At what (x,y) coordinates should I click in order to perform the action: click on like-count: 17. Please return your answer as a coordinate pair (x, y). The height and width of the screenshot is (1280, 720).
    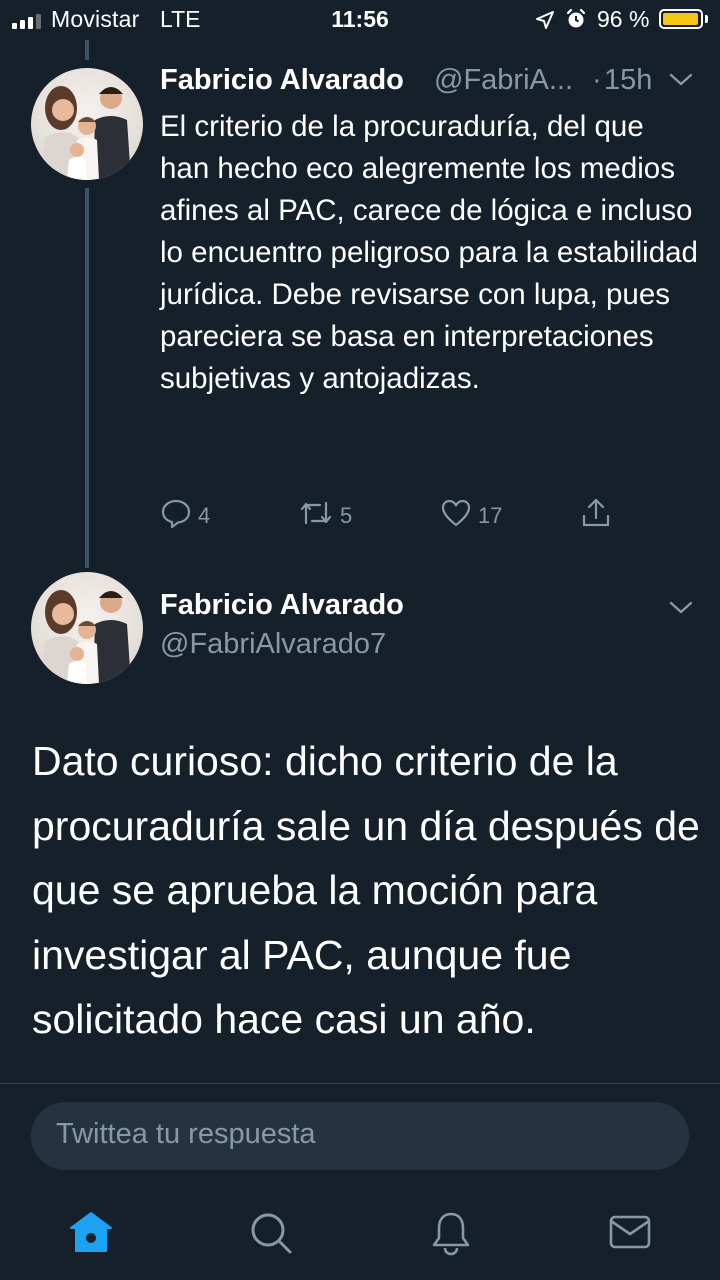
    Looking at the image, I should click on (490, 515).